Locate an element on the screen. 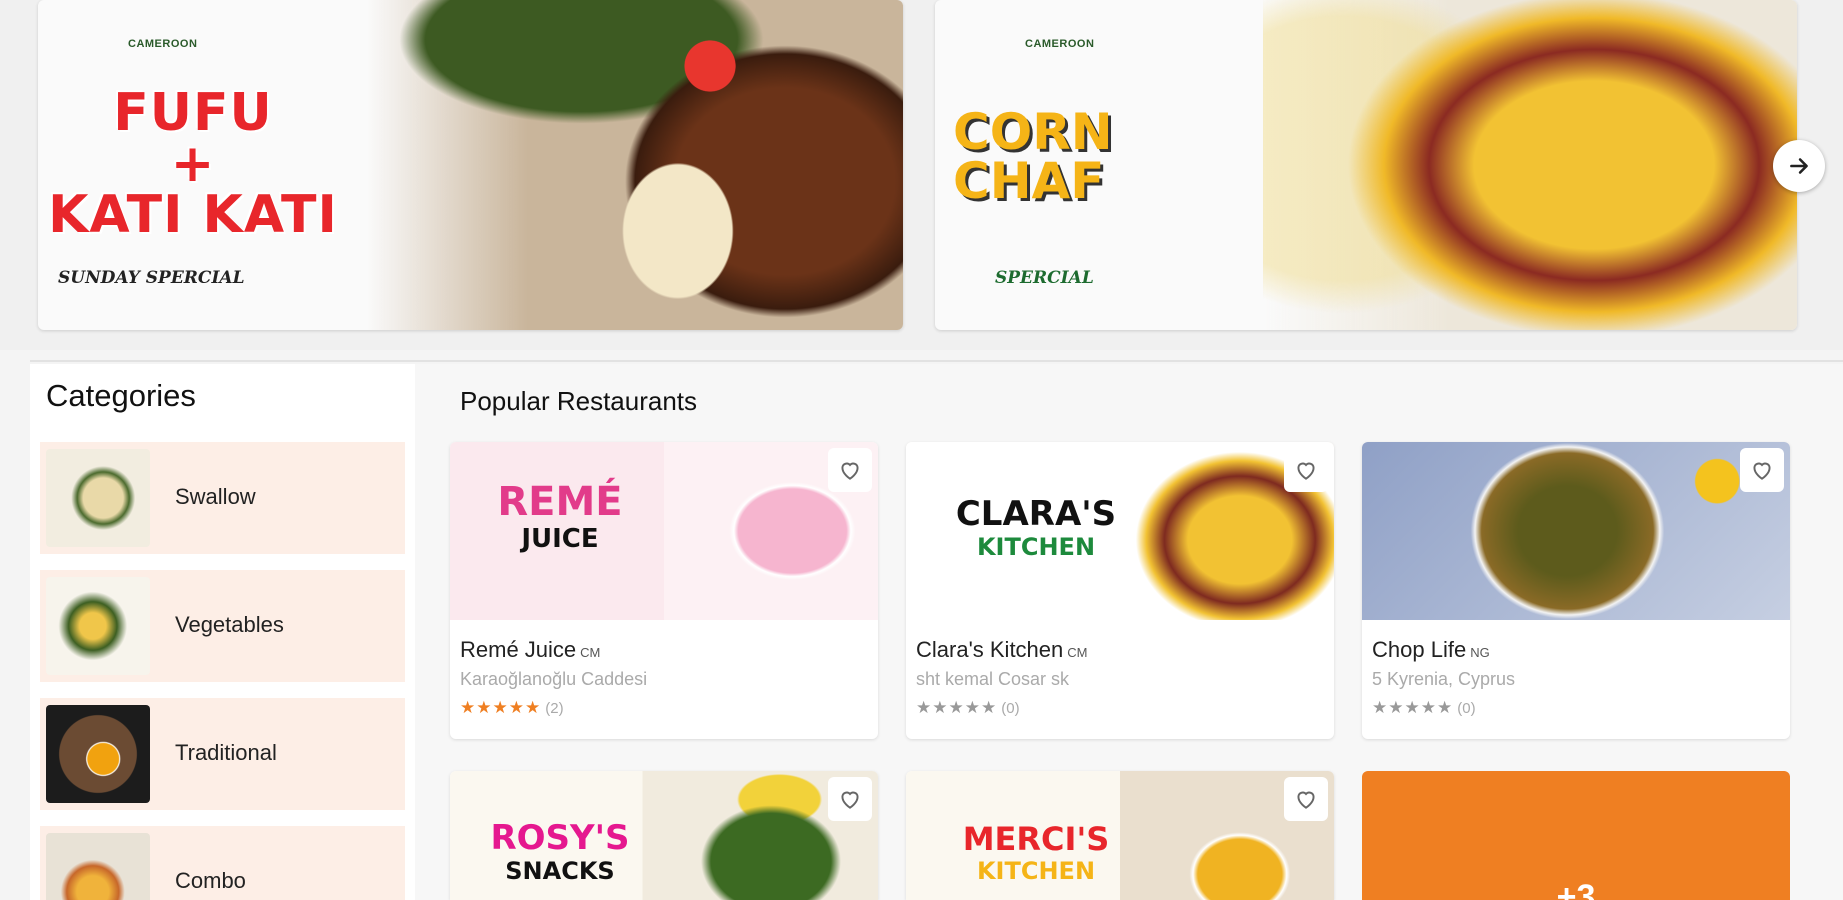 This screenshot has height=900, width=1843. restaurant-address: 5 Kyrenia, Cyprus is located at coordinates (1444, 679).